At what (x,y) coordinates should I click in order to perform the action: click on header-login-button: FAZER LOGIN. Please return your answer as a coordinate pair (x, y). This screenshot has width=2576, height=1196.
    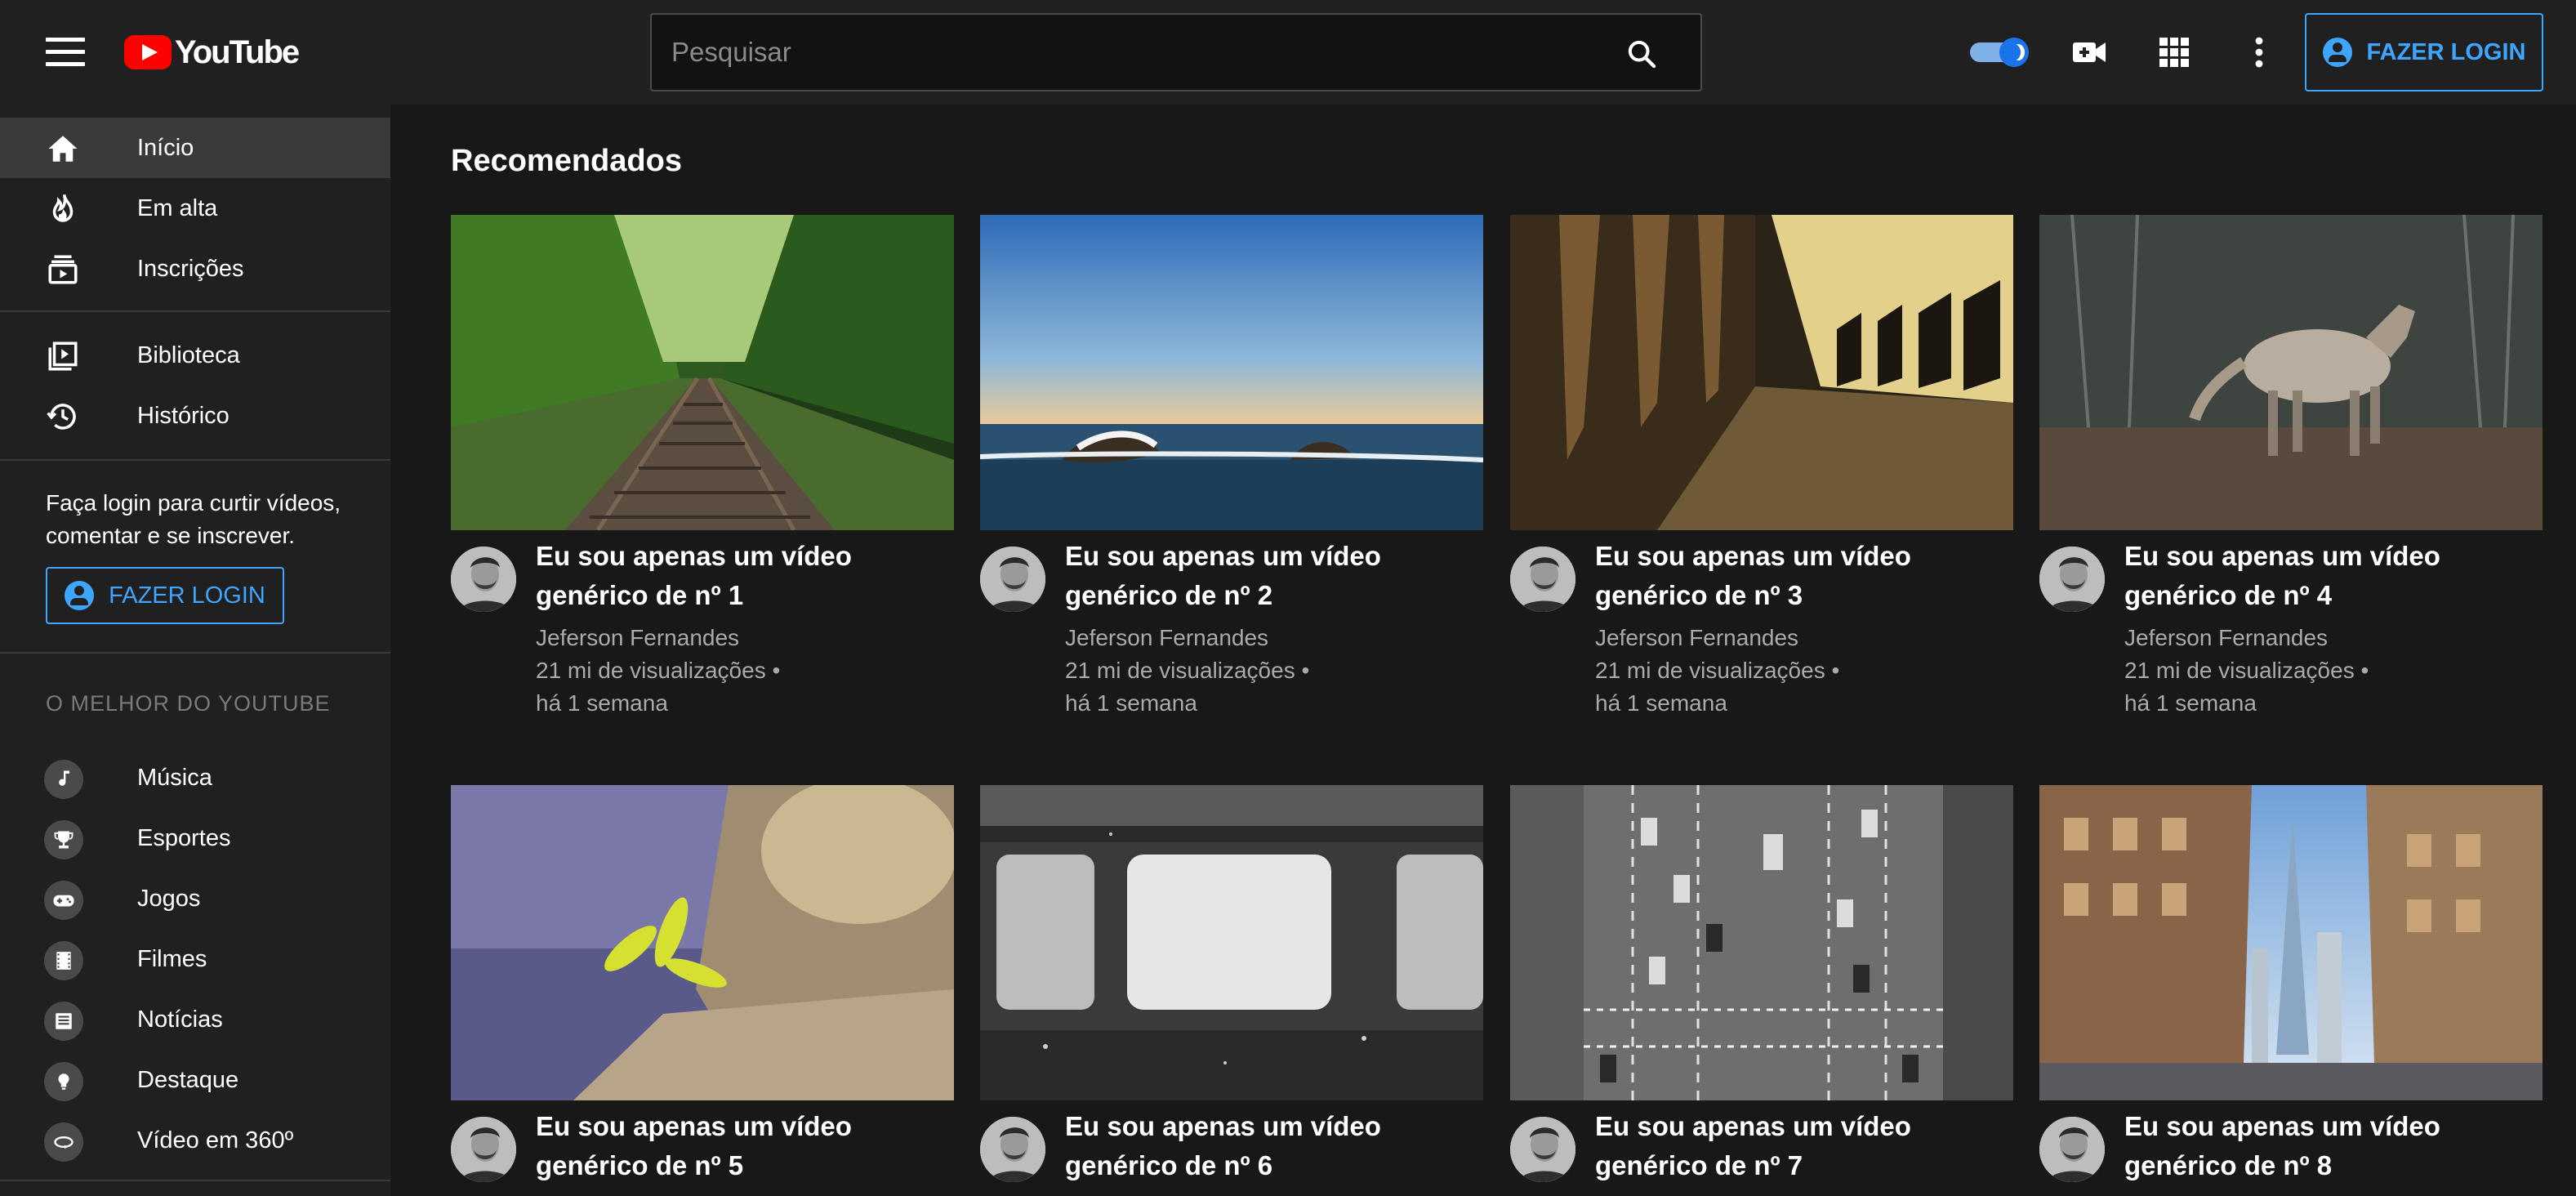
    Looking at the image, I should click on (2424, 52).